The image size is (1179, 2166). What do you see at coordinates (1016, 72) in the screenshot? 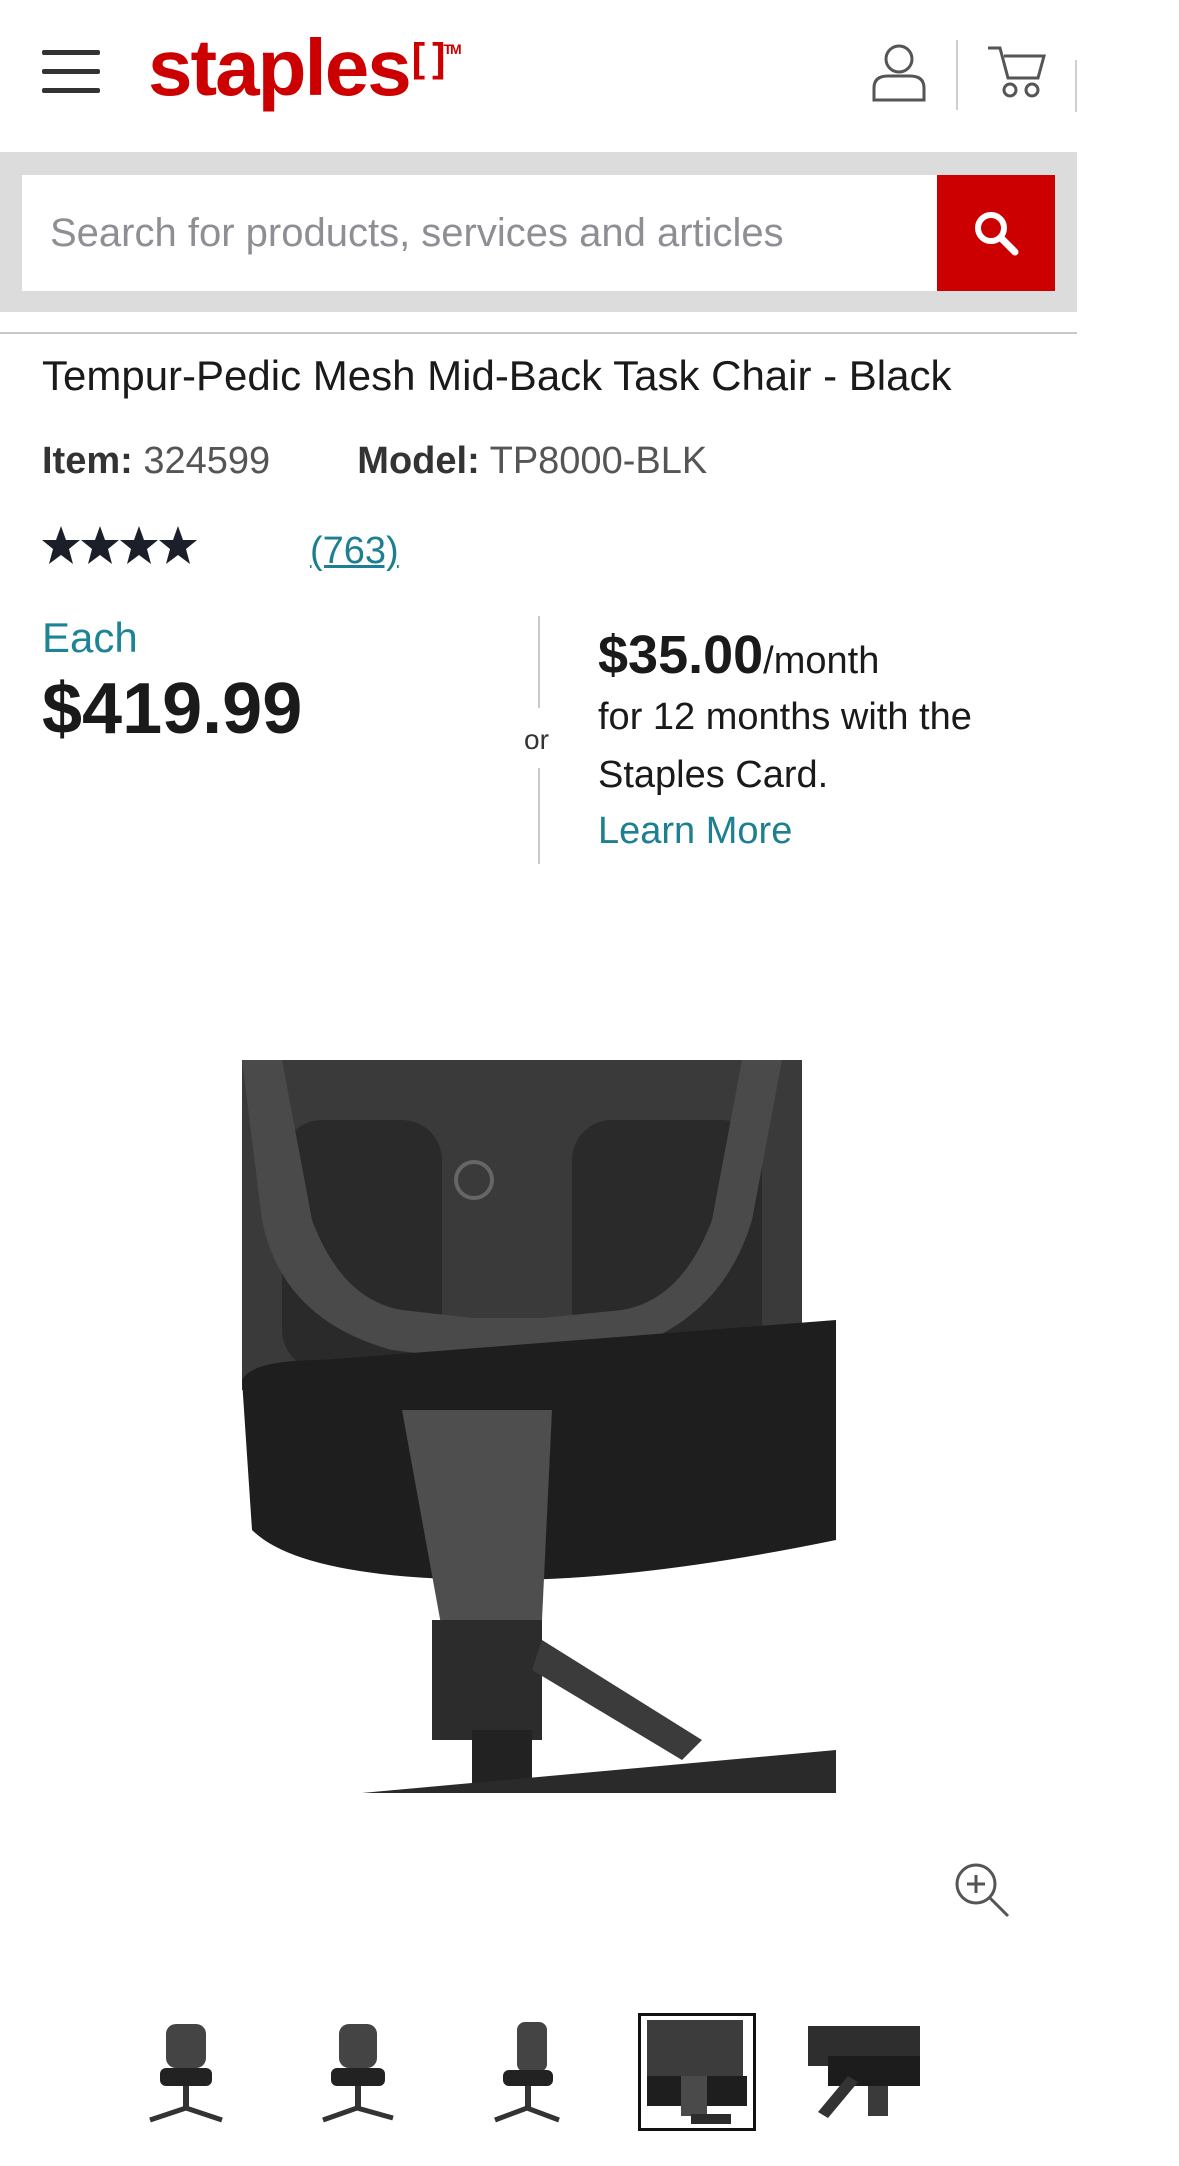
I see `cart-icon` at bounding box center [1016, 72].